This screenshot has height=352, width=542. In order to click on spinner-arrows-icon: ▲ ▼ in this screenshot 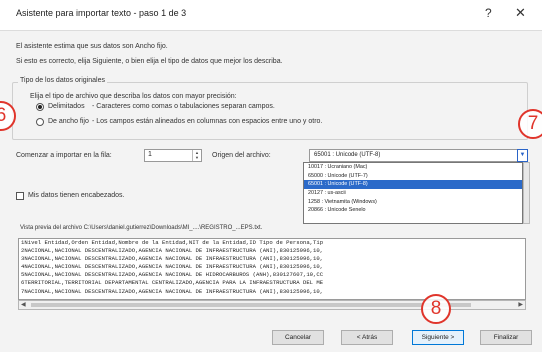, I will do `click(196, 155)`.